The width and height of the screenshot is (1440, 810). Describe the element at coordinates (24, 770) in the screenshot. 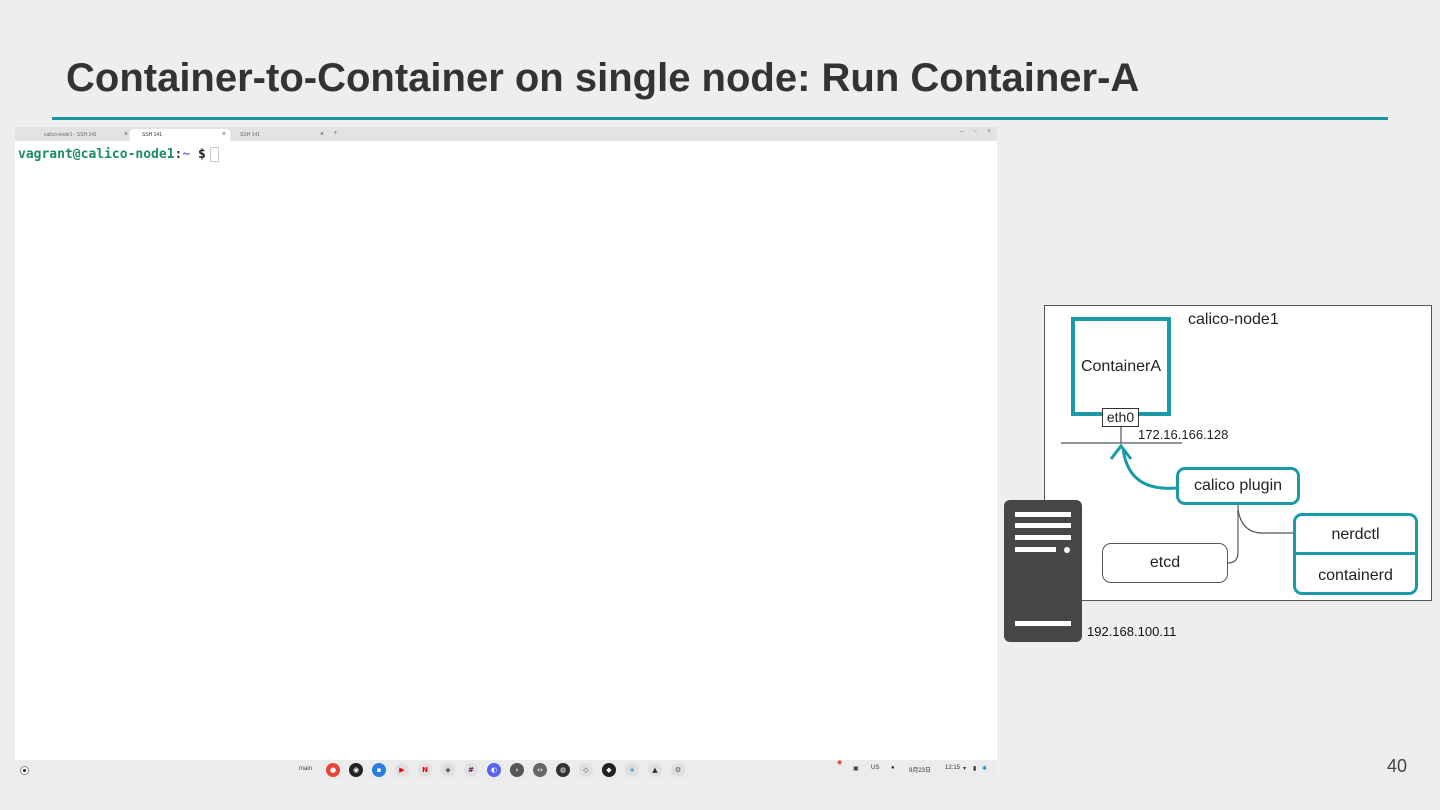

I see `launcher-icon` at that location.